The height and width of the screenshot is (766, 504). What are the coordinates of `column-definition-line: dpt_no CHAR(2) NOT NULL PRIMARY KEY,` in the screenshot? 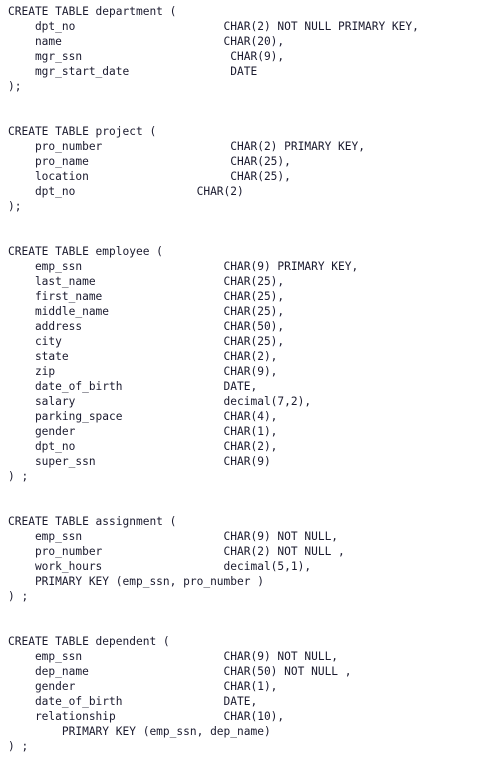 It's located at (213, 26).